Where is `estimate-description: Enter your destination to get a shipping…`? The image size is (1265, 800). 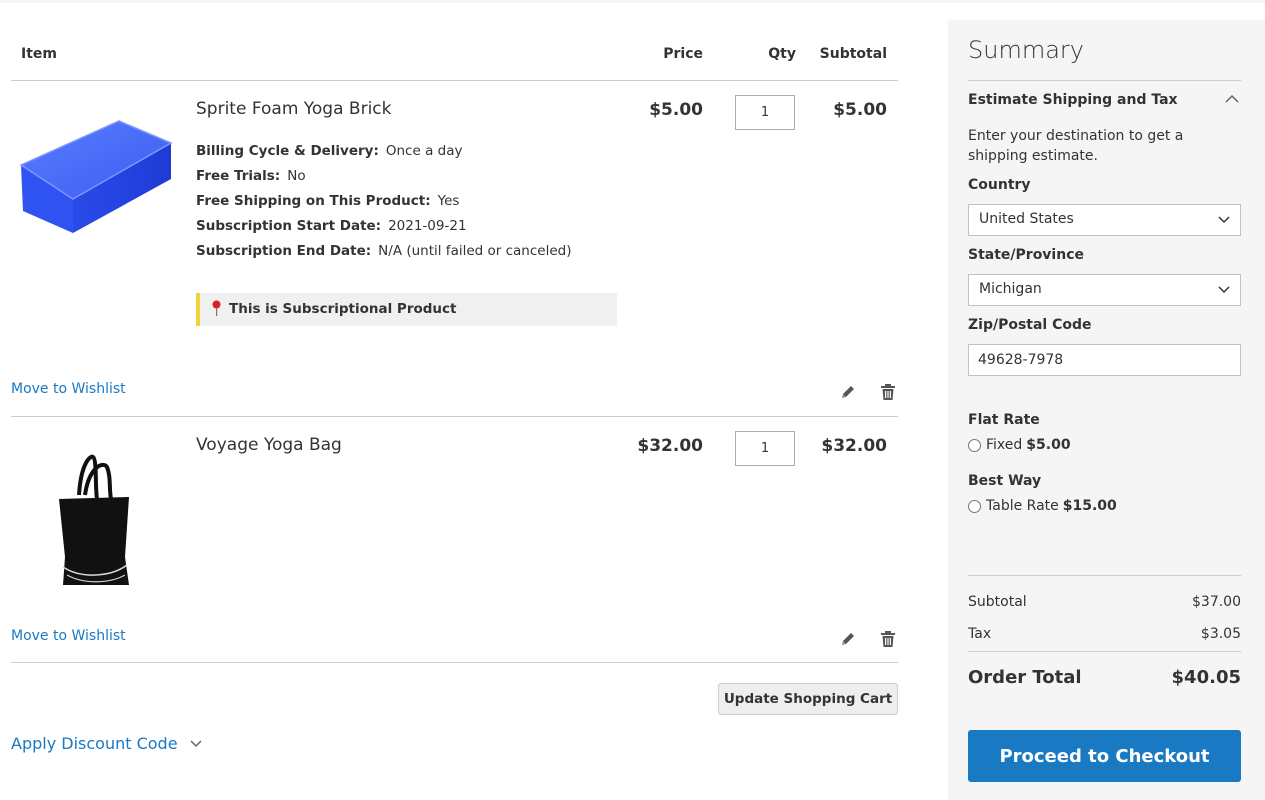 estimate-description: Enter your destination to get a shipping… is located at coordinates (1076, 146).